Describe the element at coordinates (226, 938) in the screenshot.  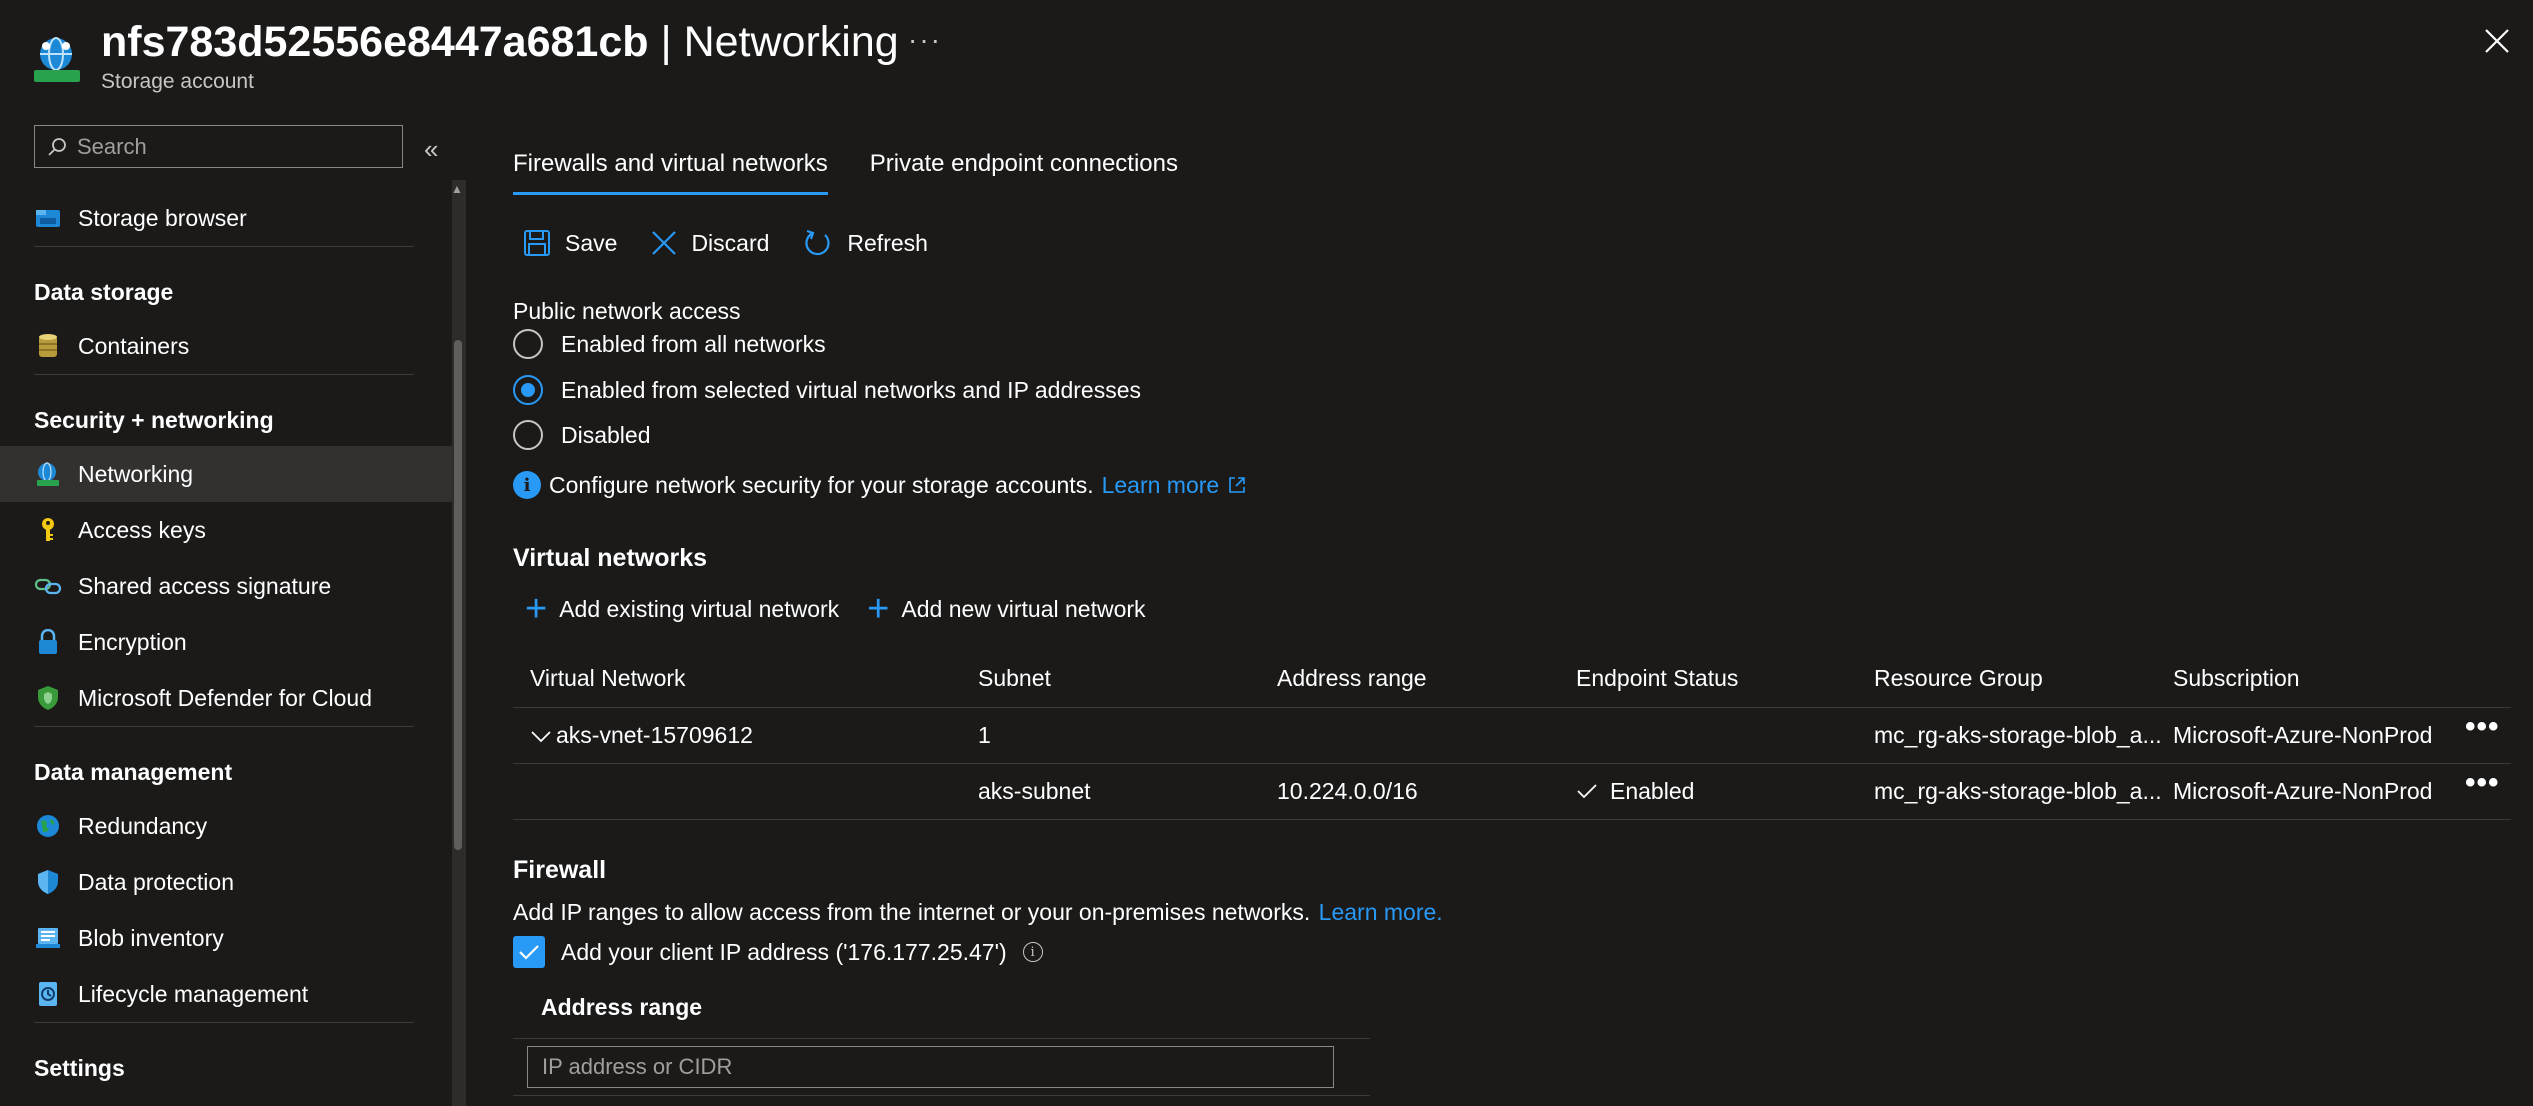
I see `sidebar-item-blob-inventory: Blob inventory` at that location.